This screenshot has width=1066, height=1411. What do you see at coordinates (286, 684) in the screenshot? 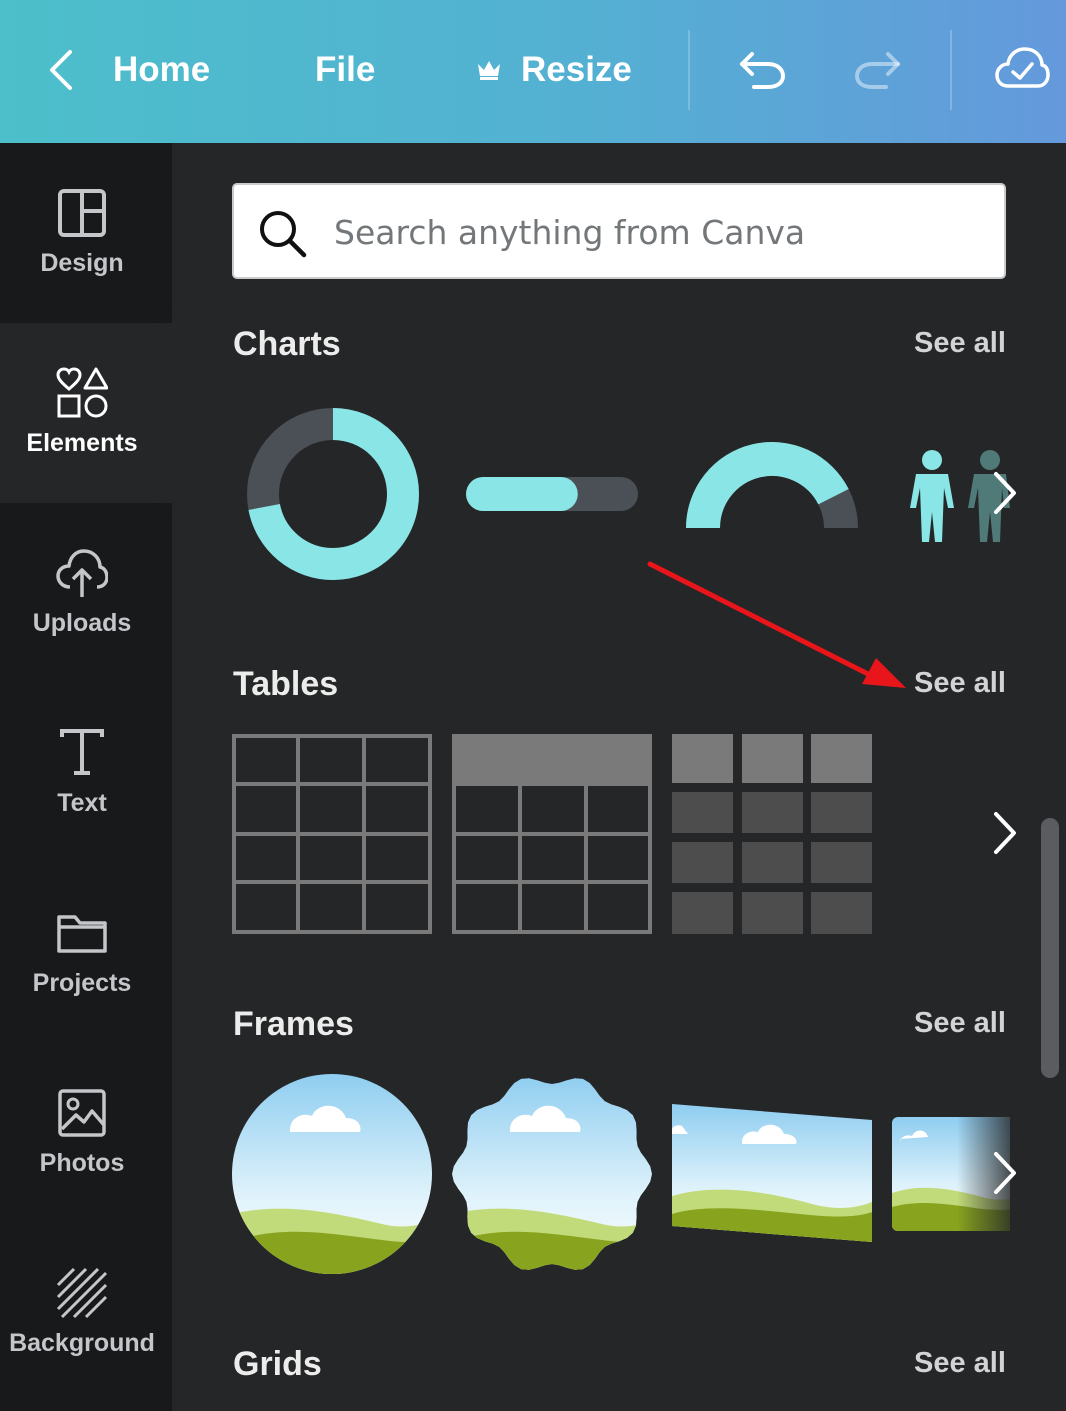
I see `section-title-tables: Tables` at bounding box center [286, 684].